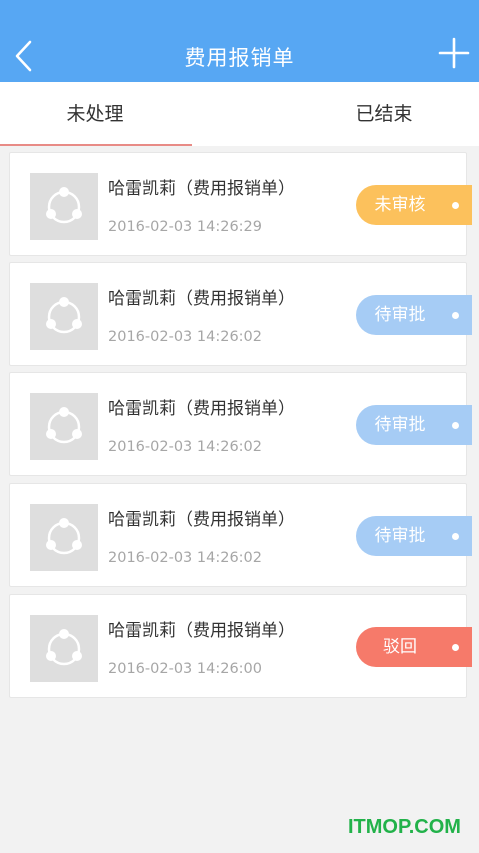 This screenshot has width=479, height=853. What do you see at coordinates (185, 227) in the screenshot?
I see `item-timestamp: 2016-02-03 14:26:29` at bounding box center [185, 227].